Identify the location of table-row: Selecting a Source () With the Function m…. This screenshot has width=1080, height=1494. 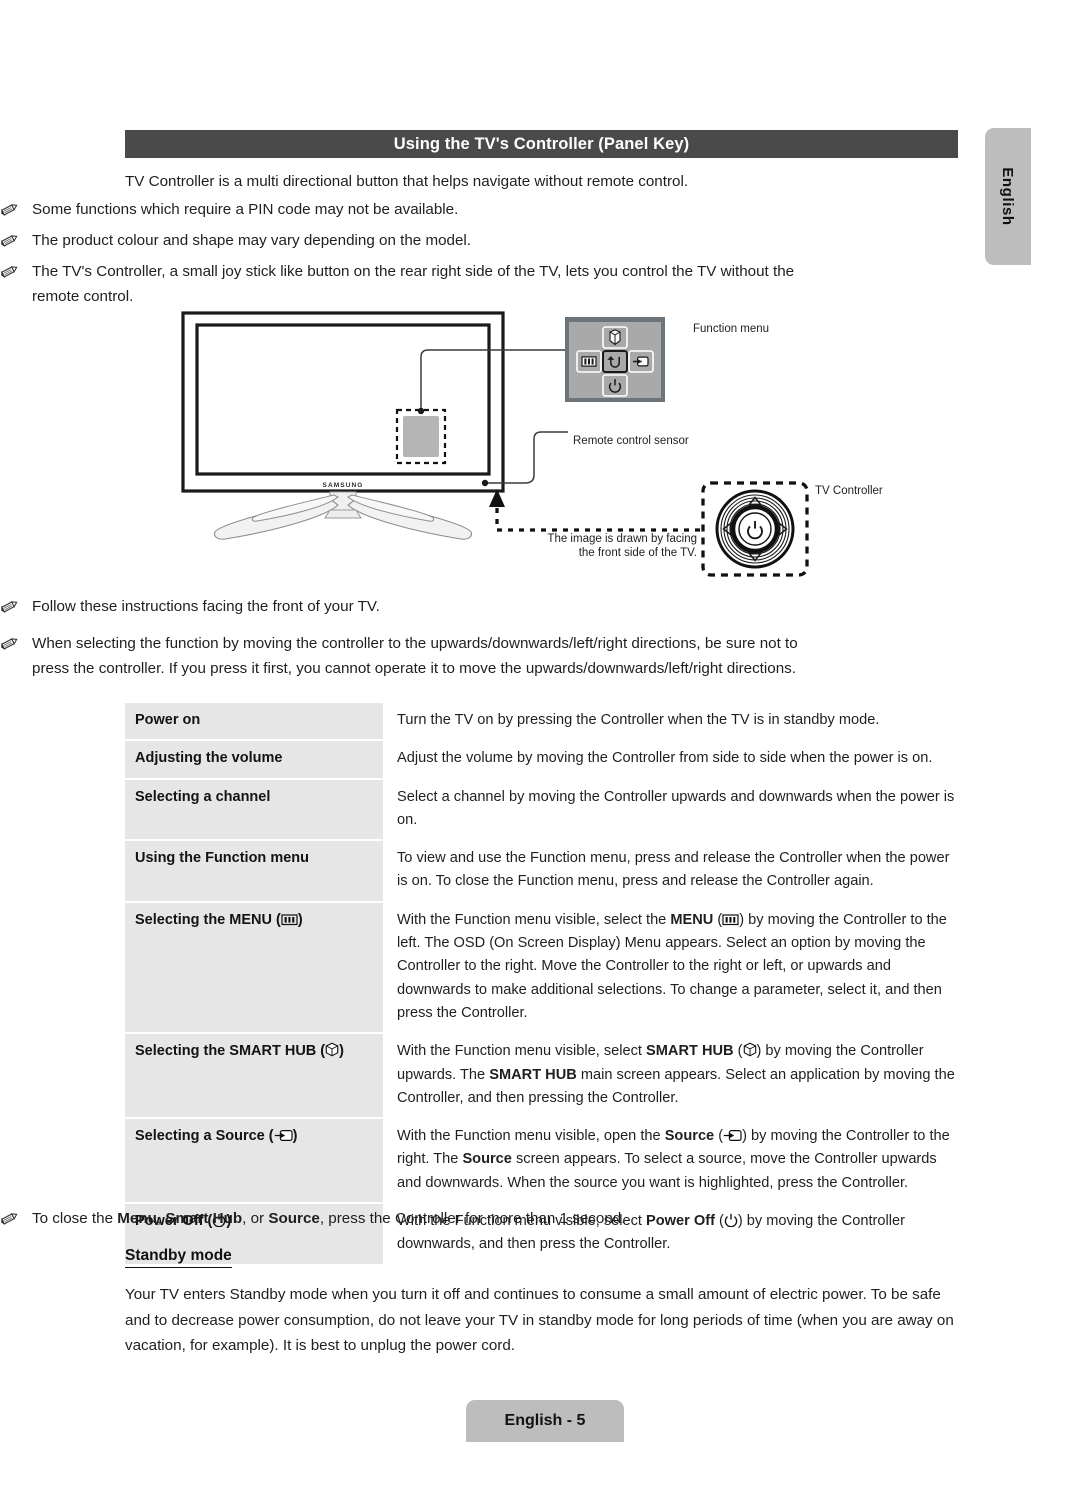
(541, 1161).